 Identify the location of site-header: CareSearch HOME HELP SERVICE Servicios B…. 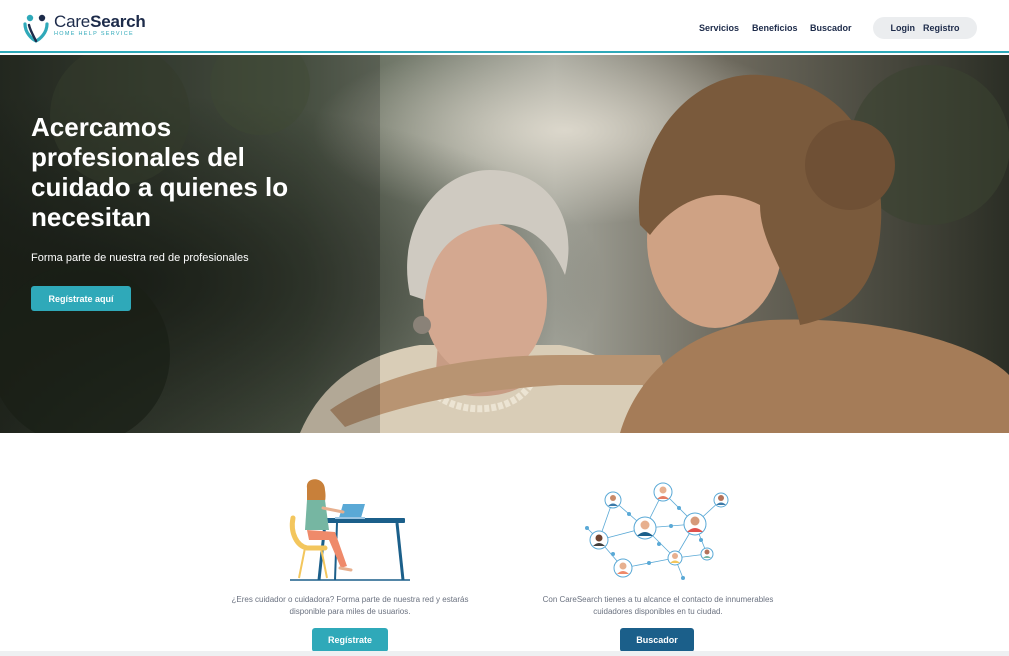
(504, 26).